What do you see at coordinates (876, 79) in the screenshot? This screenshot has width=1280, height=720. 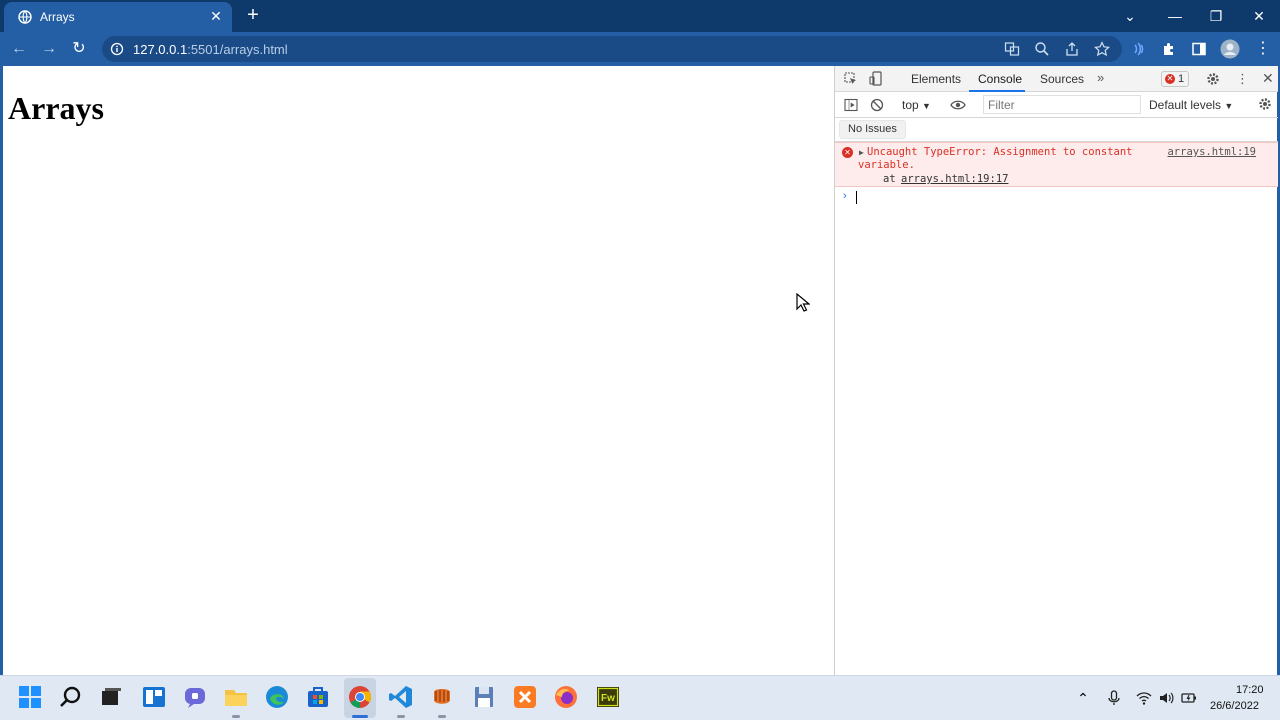 I see `device-toolbar-icon` at bounding box center [876, 79].